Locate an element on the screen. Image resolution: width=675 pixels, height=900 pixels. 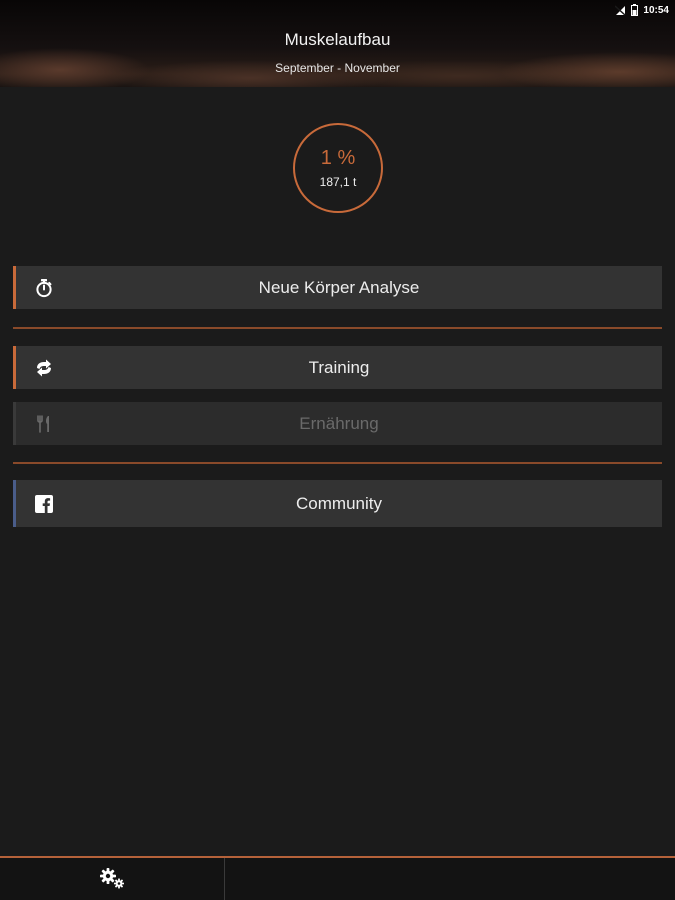
progress-percent: 1 % is located at coordinates (338, 158).